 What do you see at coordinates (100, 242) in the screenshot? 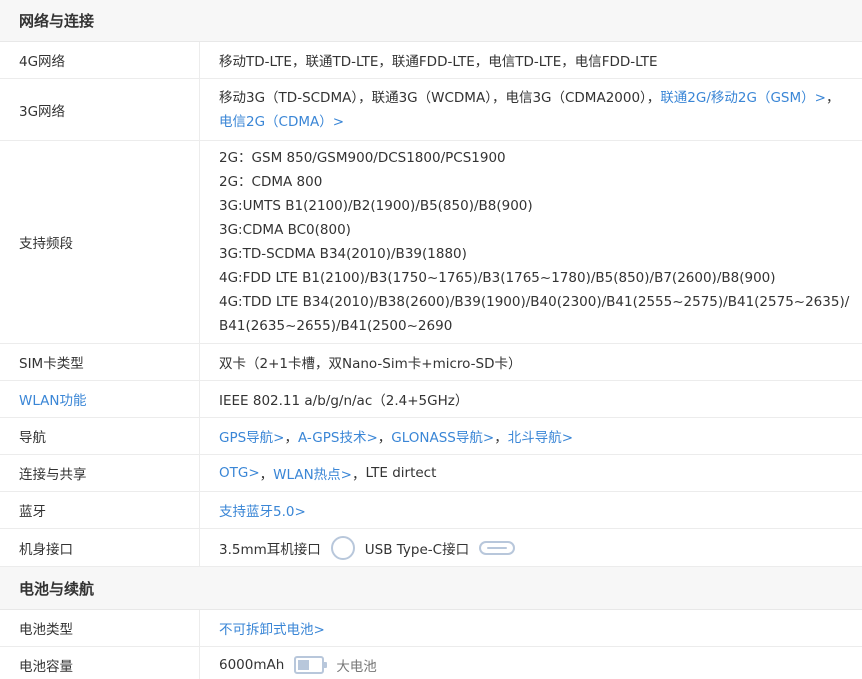
I see `spec-label: 支持频段` at bounding box center [100, 242].